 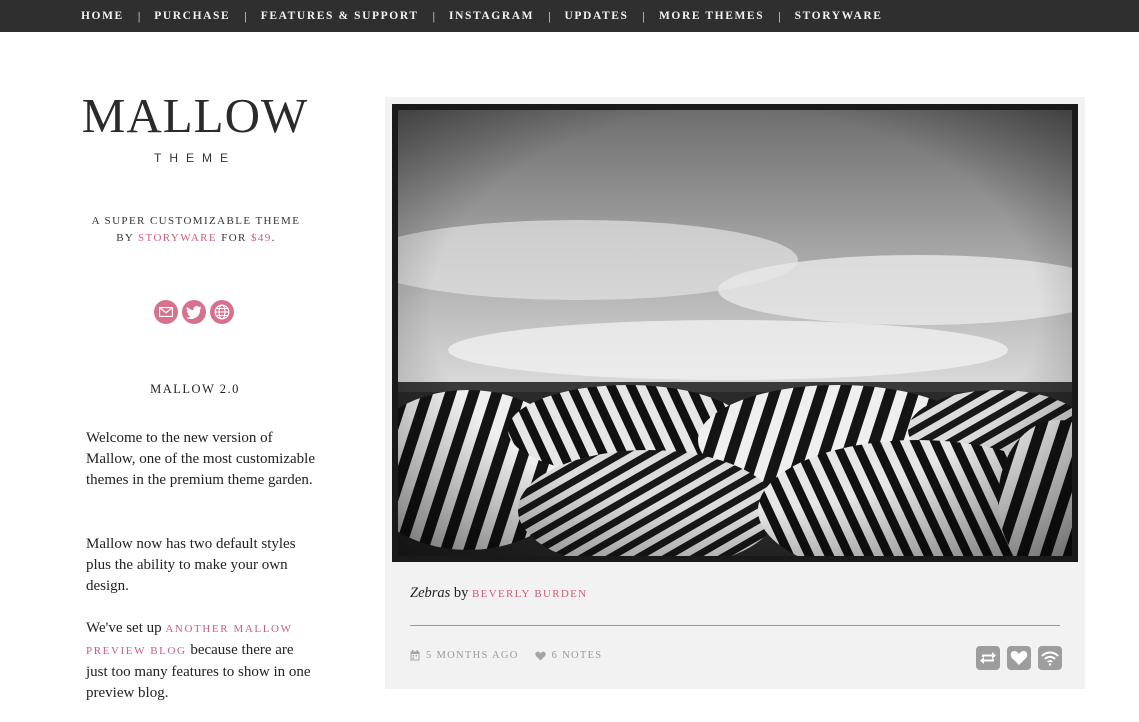 What do you see at coordinates (192, 16) in the screenshot?
I see `nav-purchase: PURCHASE` at bounding box center [192, 16].